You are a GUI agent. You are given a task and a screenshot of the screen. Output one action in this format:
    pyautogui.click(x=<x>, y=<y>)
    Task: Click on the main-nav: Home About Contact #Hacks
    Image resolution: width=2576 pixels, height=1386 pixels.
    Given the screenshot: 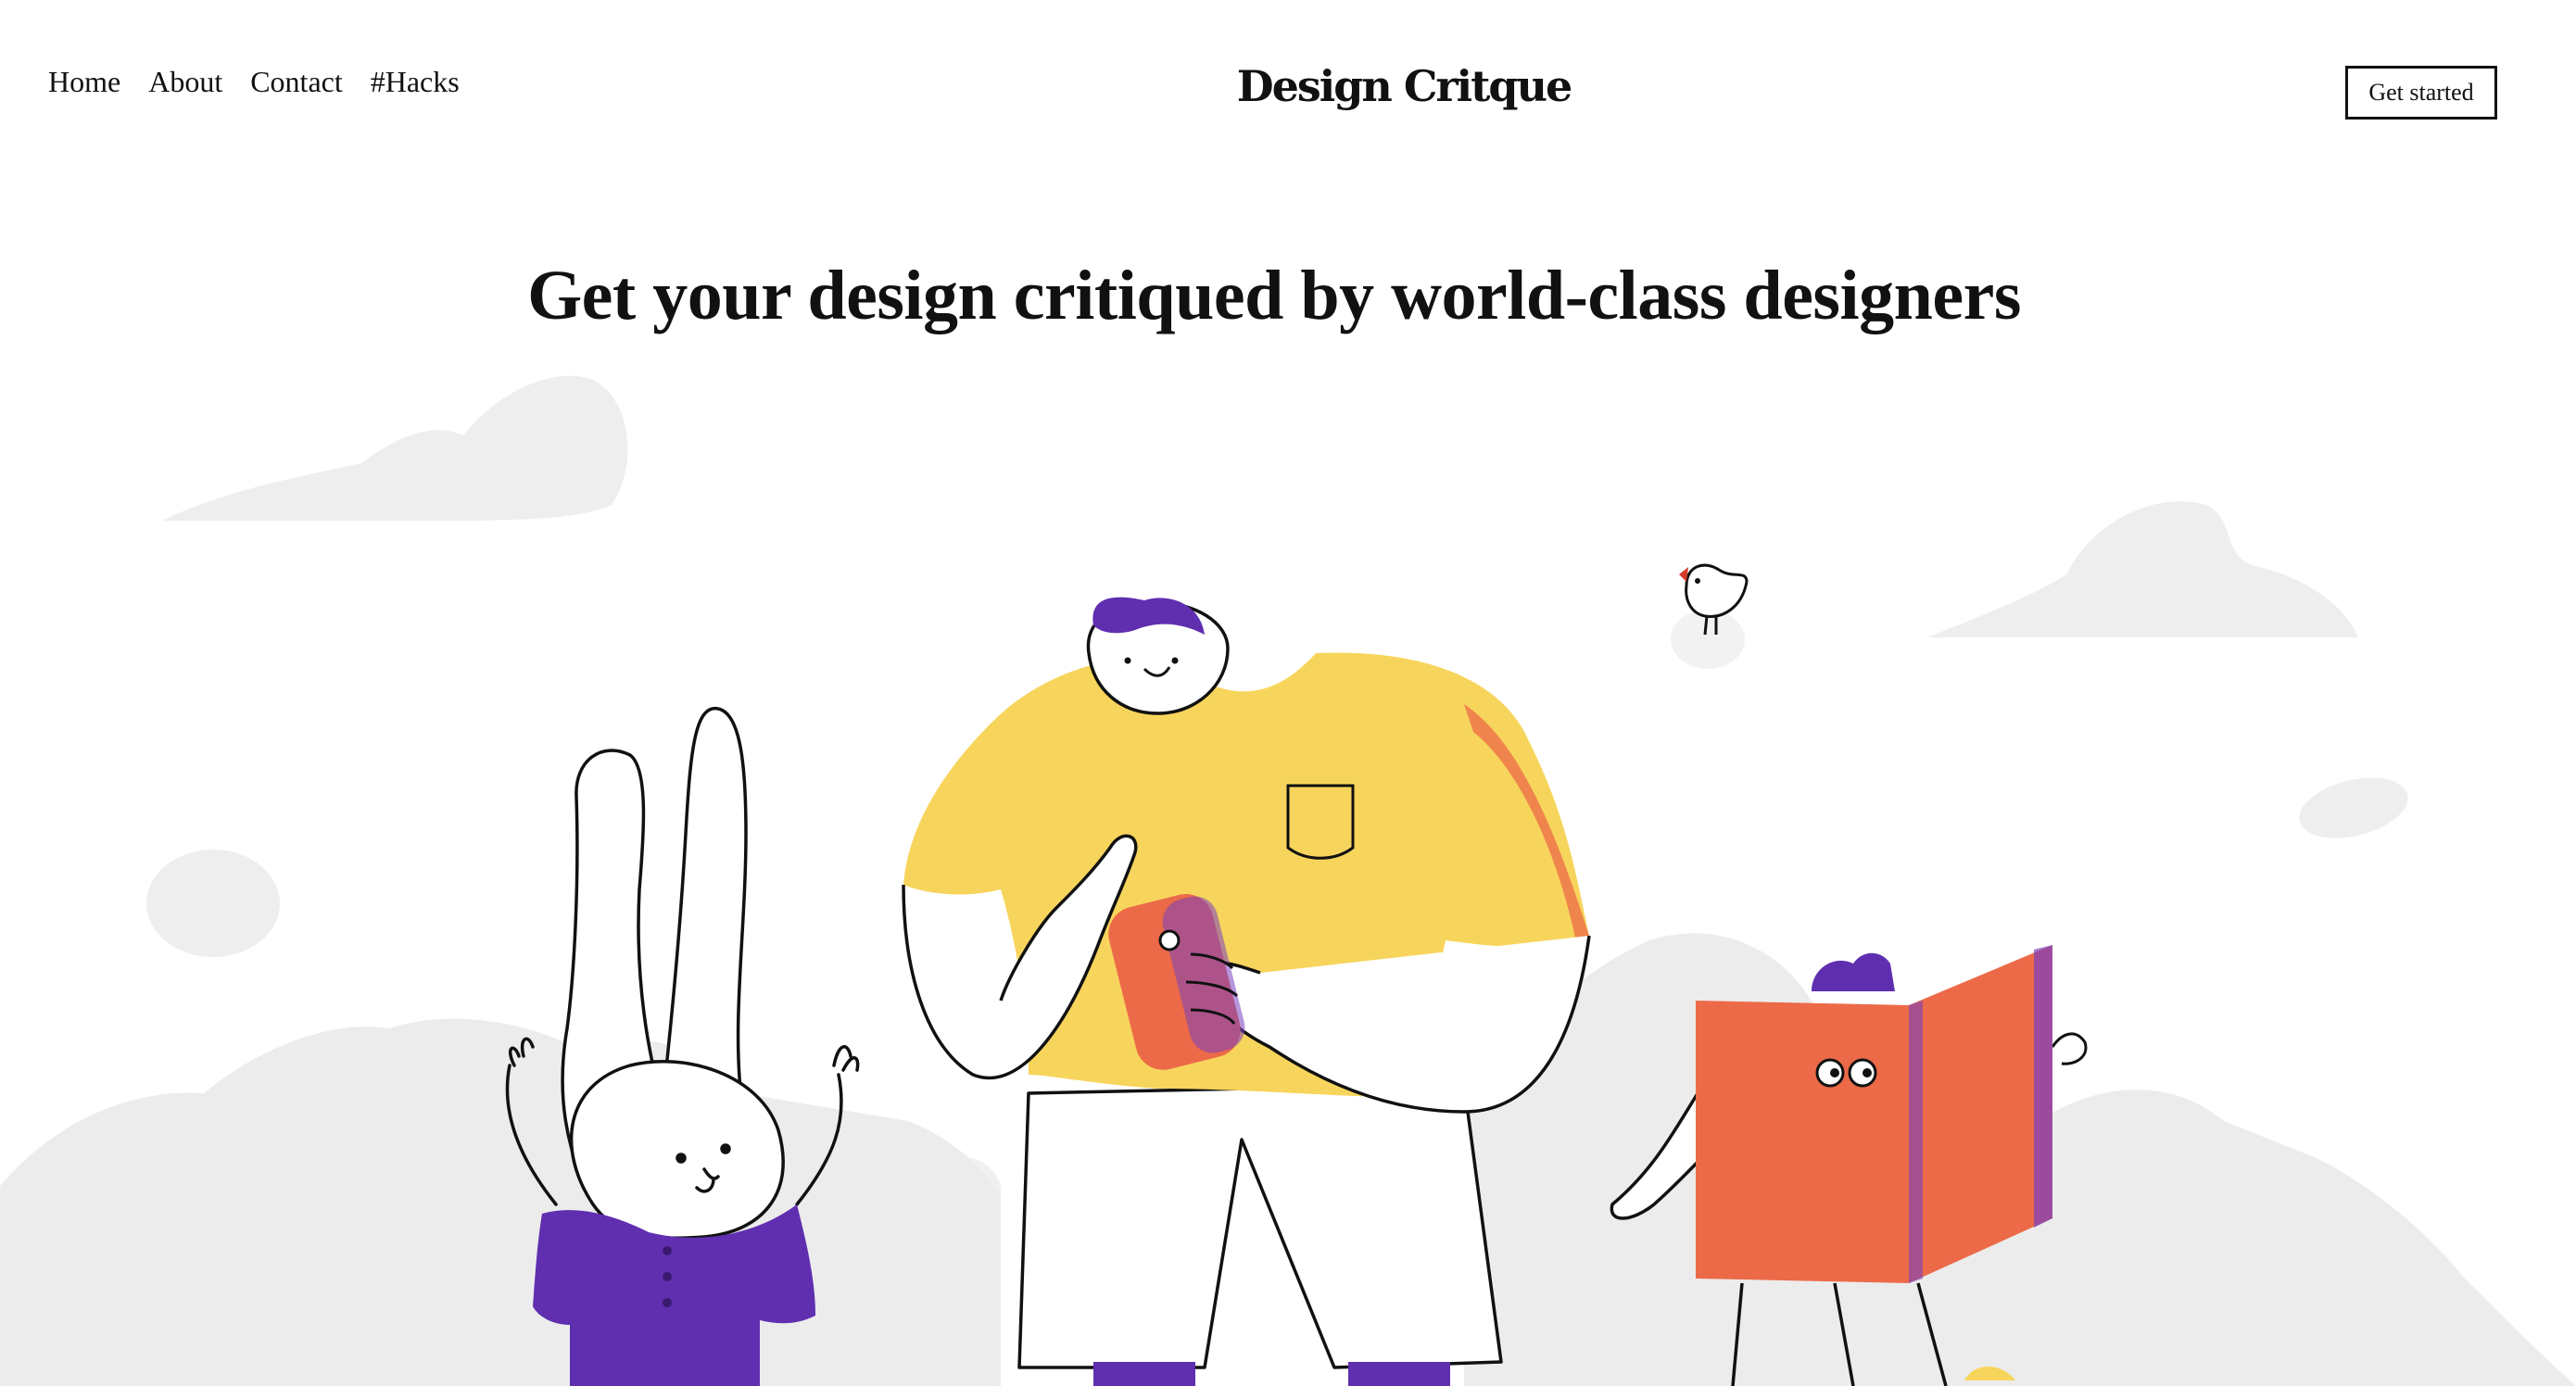 What is the action you would take?
    pyautogui.click(x=254, y=82)
    